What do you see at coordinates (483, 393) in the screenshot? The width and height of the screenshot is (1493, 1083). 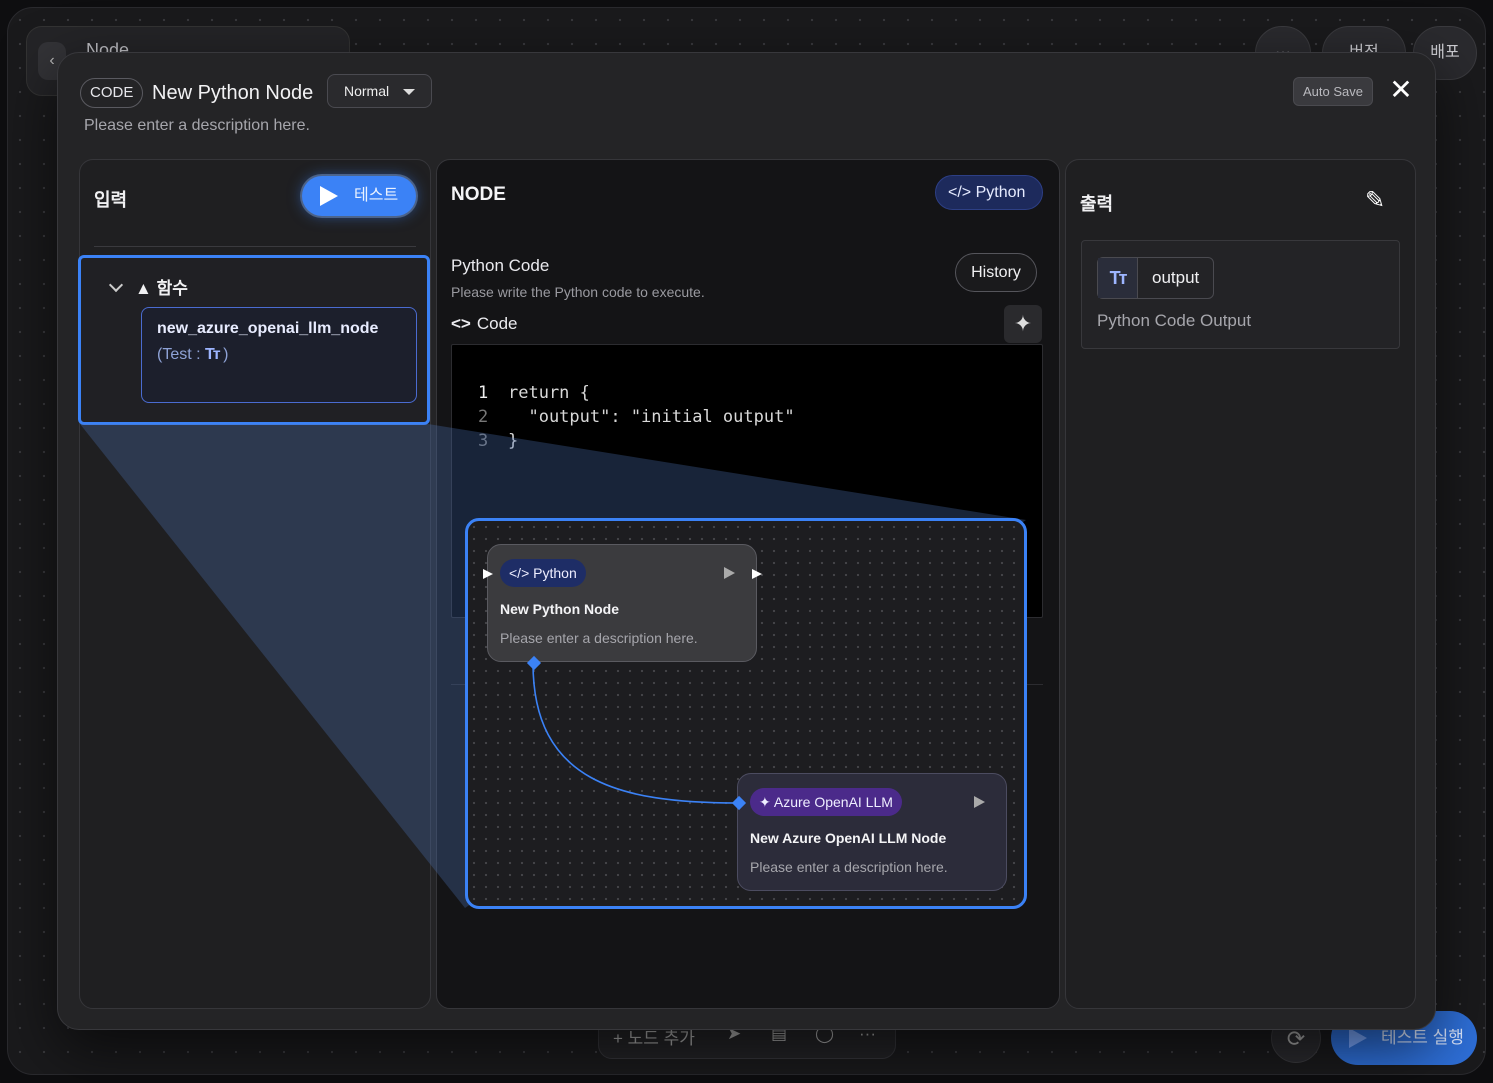 I see `line-number: 1` at bounding box center [483, 393].